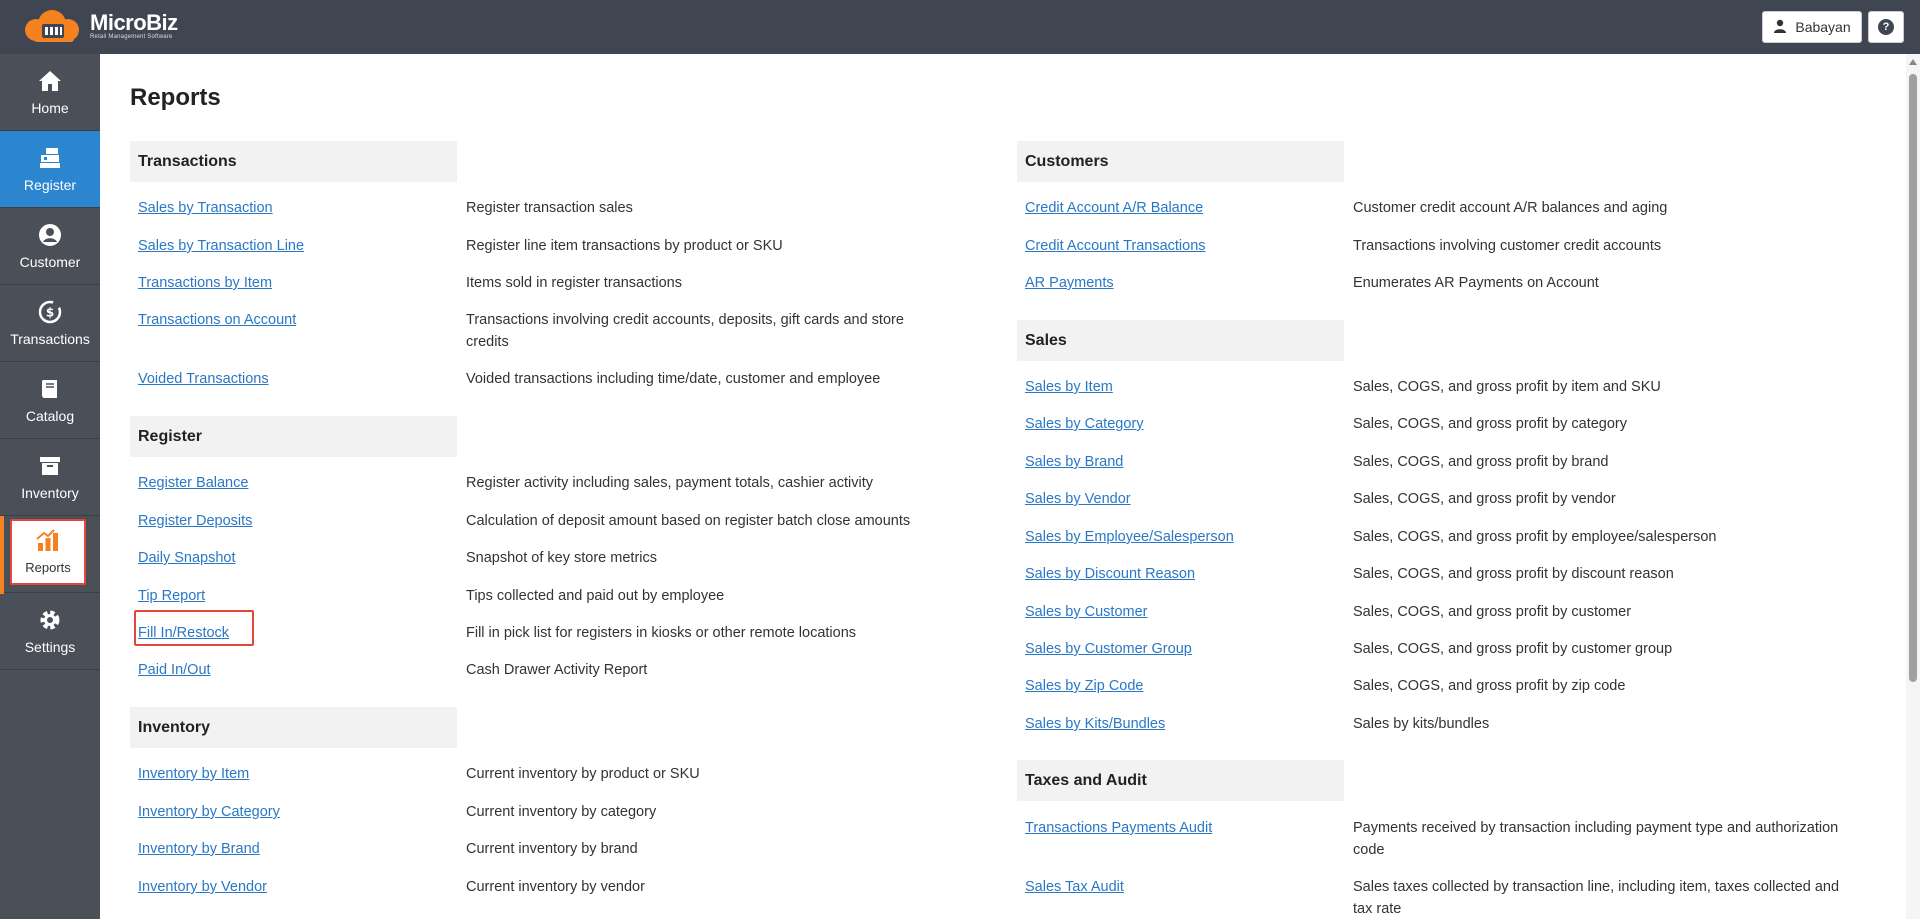 The width and height of the screenshot is (1920, 920). Describe the element at coordinates (205, 208) in the screenshot. I see `report-link-sales-by-transaction: Sales by Transaction` at that location.